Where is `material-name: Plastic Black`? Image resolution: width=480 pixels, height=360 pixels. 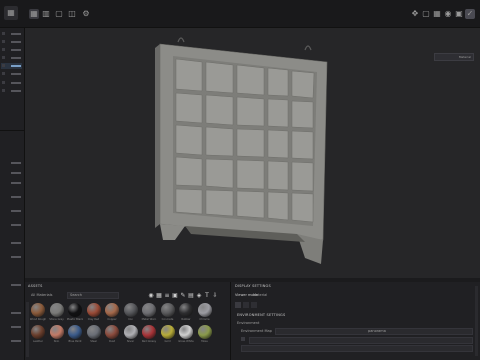
material-name: Plastic Black is located at coordinates (75, 319).